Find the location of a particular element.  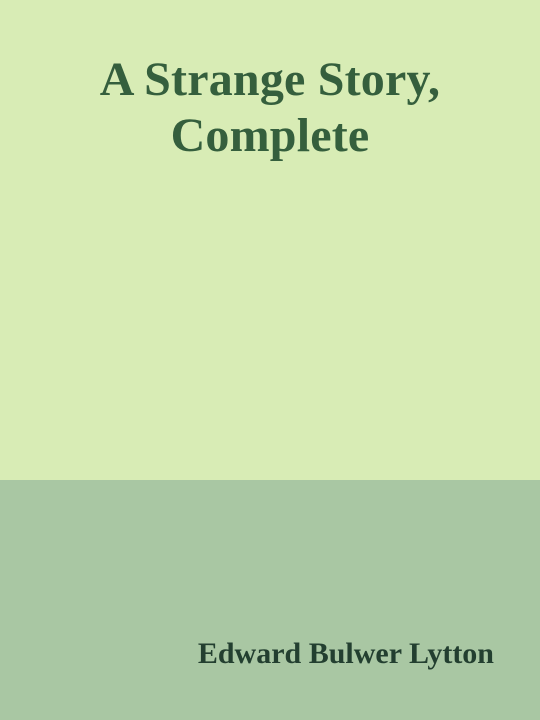

book-title-line-2: Complete is located at coordinates (270, 135).